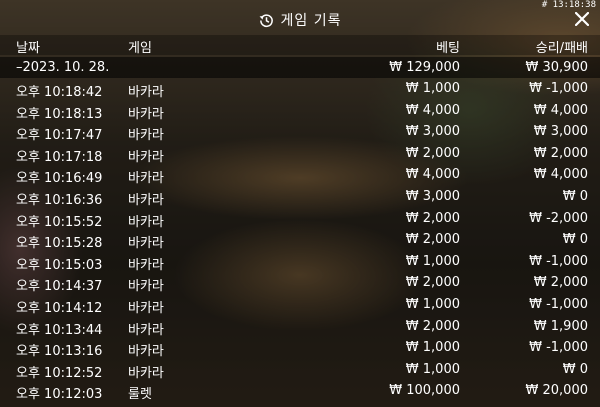 This screenshot has width=600, height=407. What do you see at coordinates (28, 48) in the screenshot?
I see `header-date: 날짜` at bounding box center [28, 48].